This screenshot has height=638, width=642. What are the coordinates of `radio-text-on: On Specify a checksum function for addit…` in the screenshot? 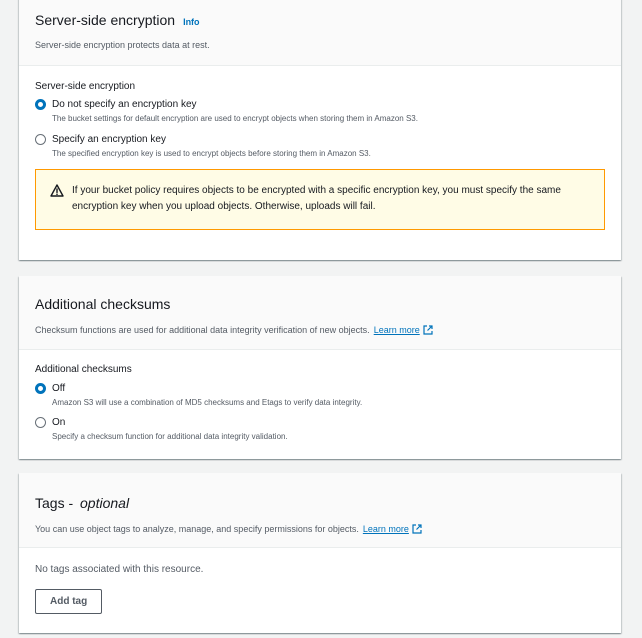 It's located at (170, 429).